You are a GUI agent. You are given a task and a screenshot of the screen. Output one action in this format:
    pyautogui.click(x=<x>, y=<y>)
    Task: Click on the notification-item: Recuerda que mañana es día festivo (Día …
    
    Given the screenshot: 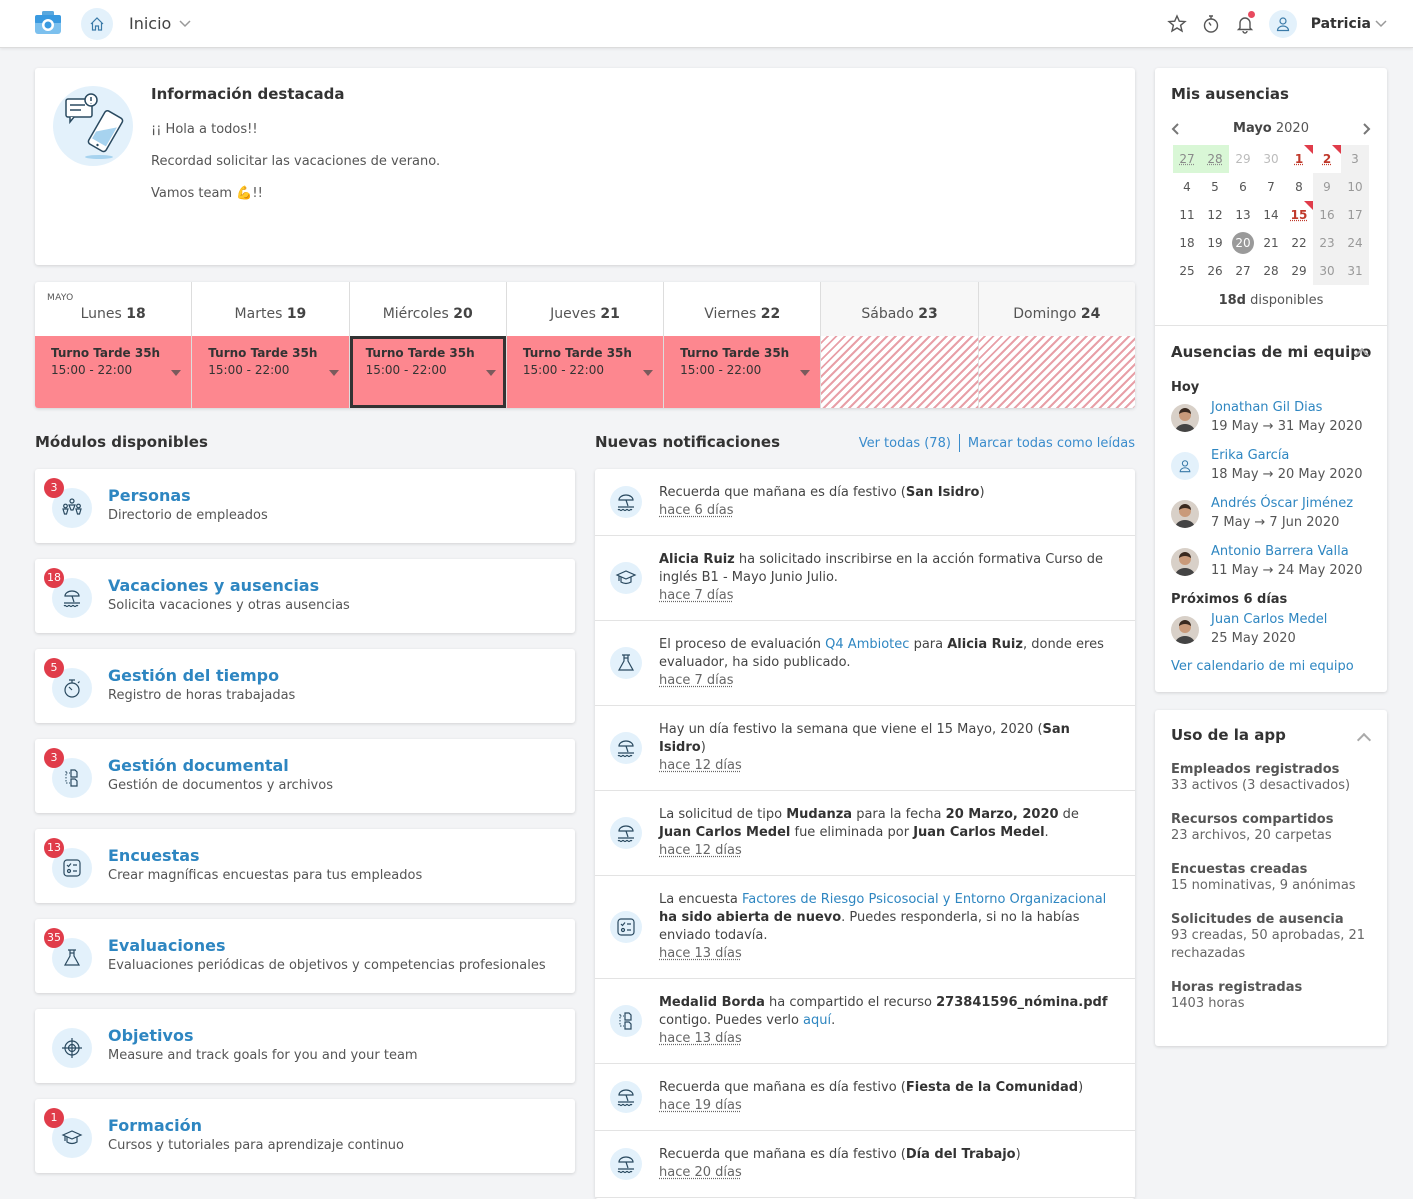 What is the action you would take?
    pyautogui.click(x=865, y=1164)
    